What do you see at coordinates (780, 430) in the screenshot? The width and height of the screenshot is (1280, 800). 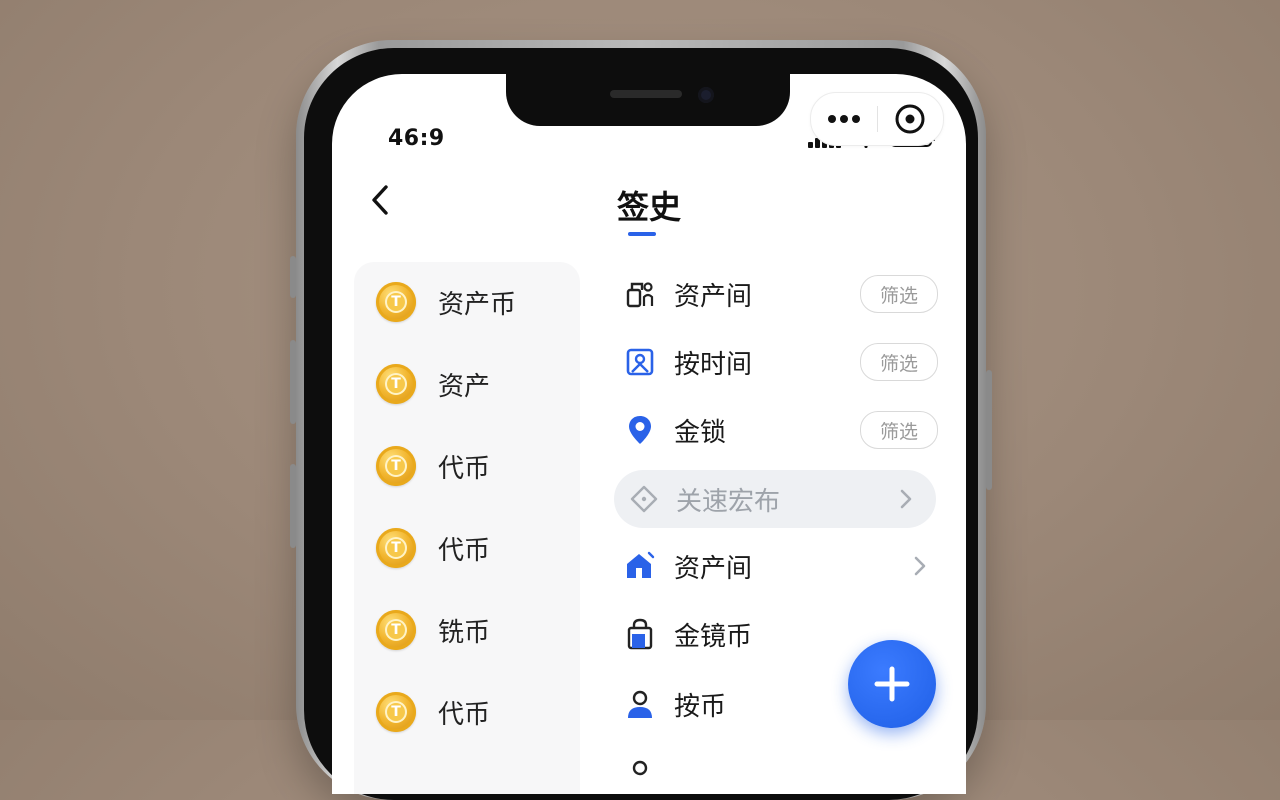 I see `filter-row-gold-lock: 金锁 筛选` at bounding box center [780, 430].